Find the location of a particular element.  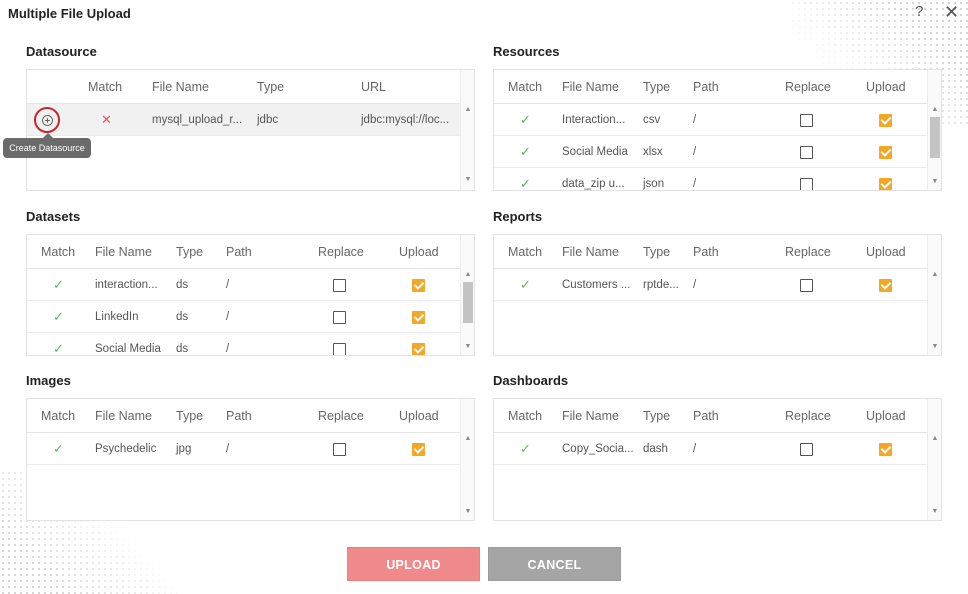

table-row: ✓ Social Media xlsx / is located at coordinates (710, 152).